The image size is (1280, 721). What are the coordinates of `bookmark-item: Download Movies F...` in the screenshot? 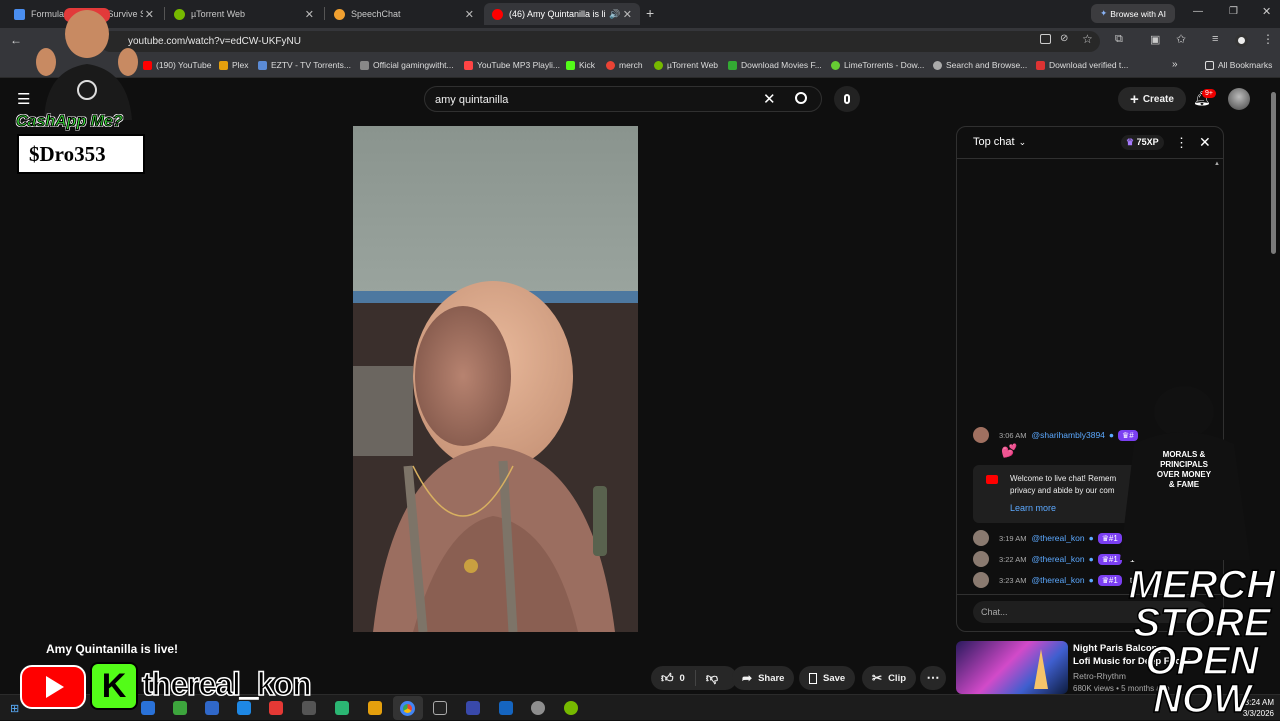 It's located at (775, 65).